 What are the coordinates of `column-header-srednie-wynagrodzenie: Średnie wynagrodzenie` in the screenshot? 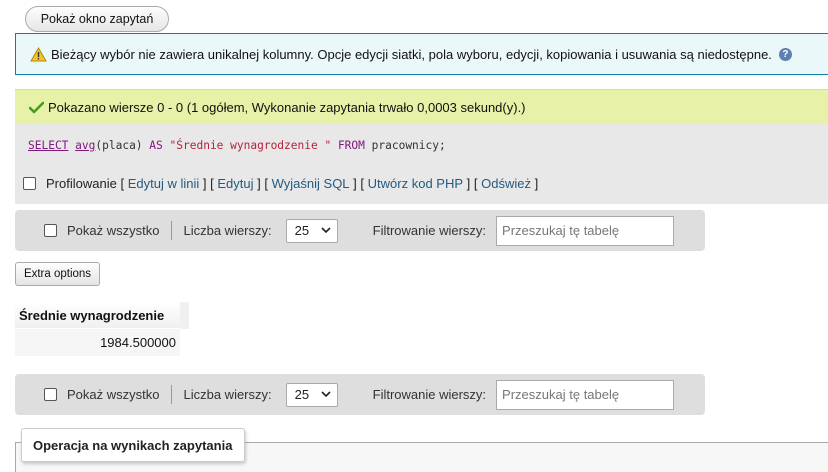 It's located at (102, 315).